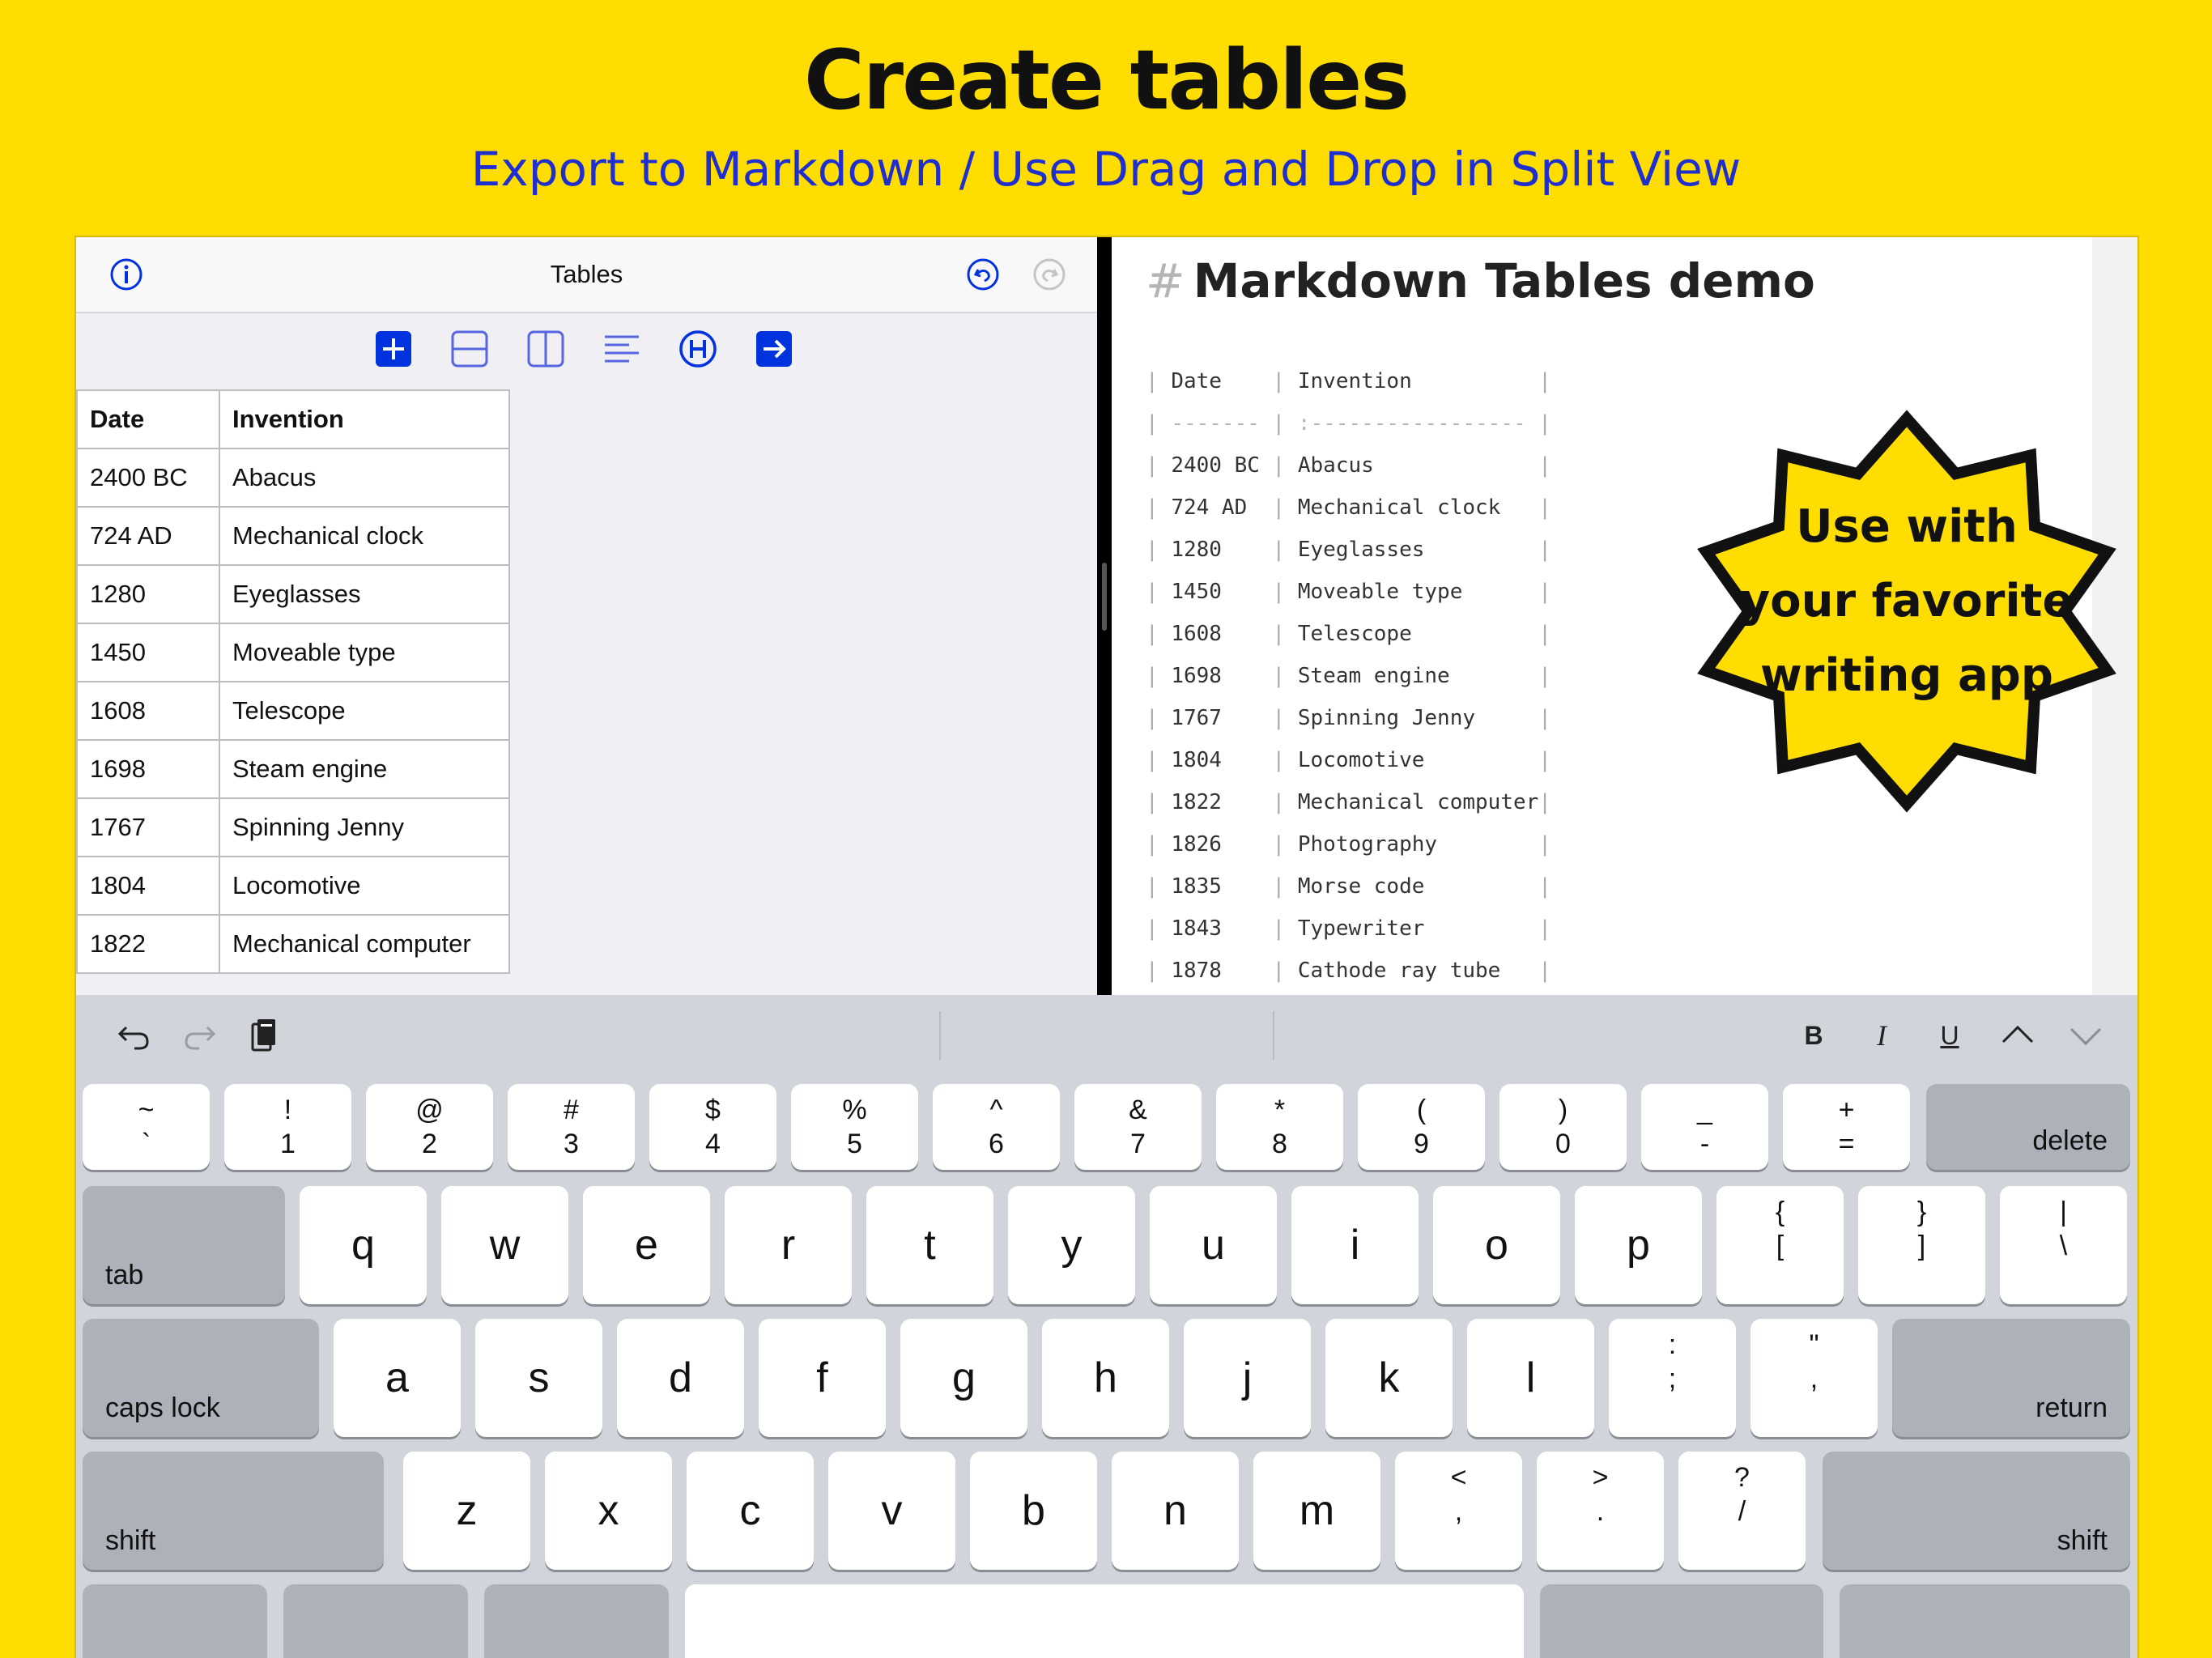 Image resolution: width=2212 pixels, height=1658 pixels. What do you see at coordinates (1176, 1511) in the screenshot?
I see `key-n: n` at bounding box center [1176, 1511].